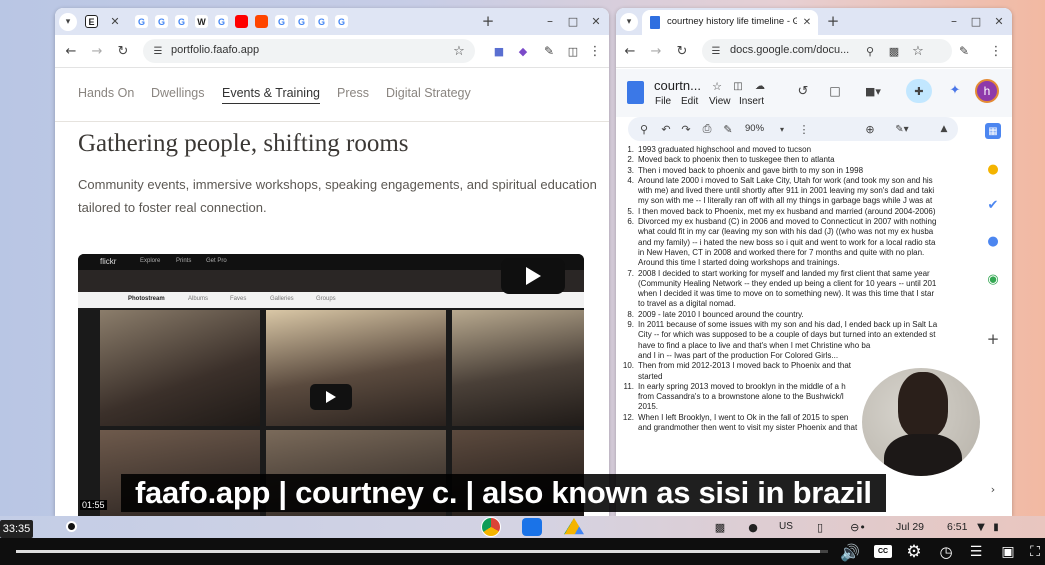 The width and height of the screenshot is (1045, 565). Describe the element at coordinates (428, 93) in the screenshot. I see `nav-digital-strategy: Digital Strategy` at that location.